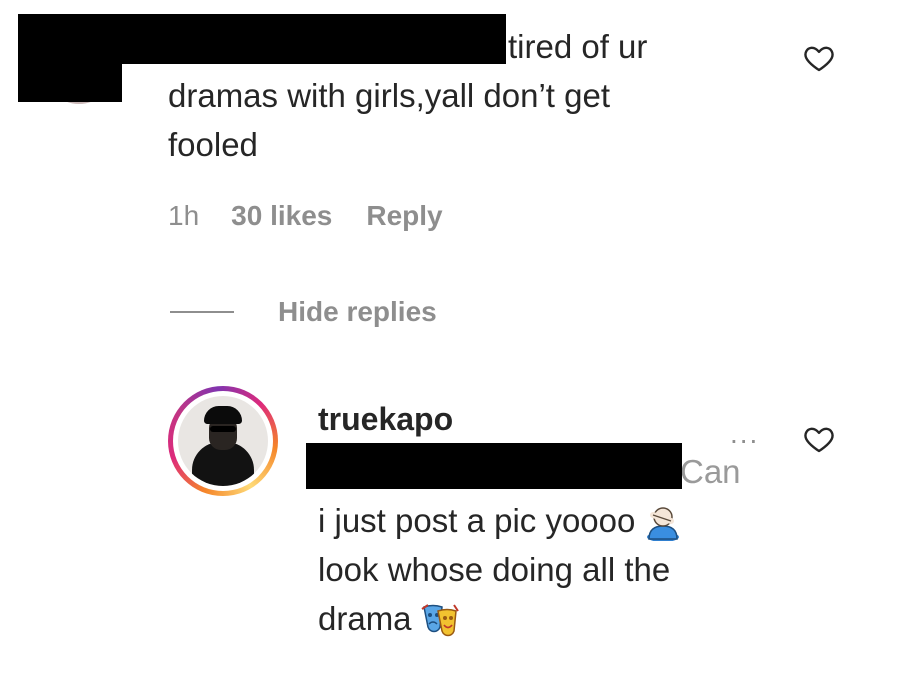  Describe the element at coordinates (202, 312) in the screenshot. I see `divider-dash` at that location.